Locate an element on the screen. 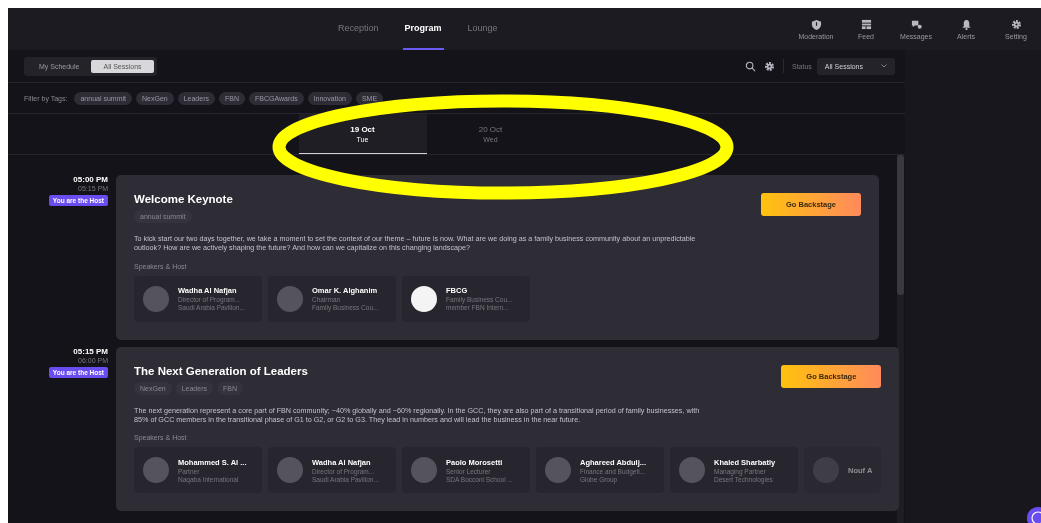  search-icon is located at coordinates (750, 66).